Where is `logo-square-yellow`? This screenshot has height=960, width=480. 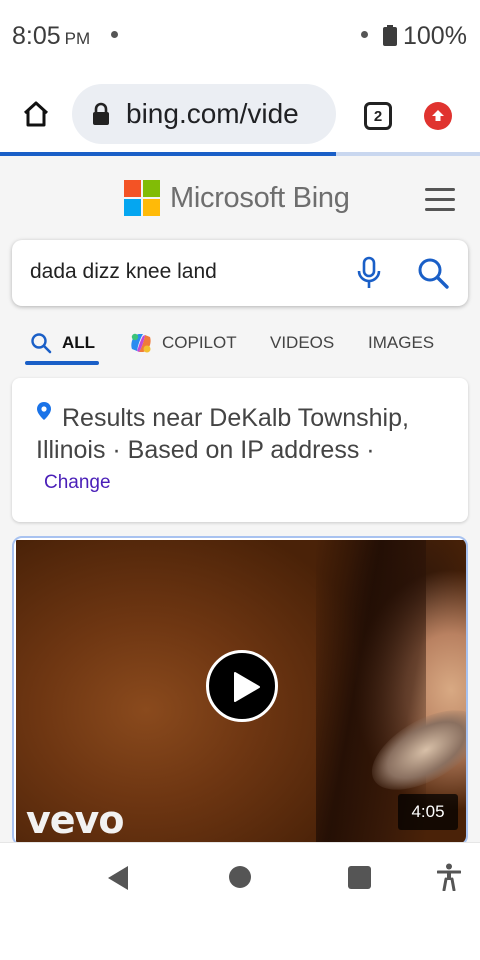 logo-square-yellow is located at coordinates (151, 207).